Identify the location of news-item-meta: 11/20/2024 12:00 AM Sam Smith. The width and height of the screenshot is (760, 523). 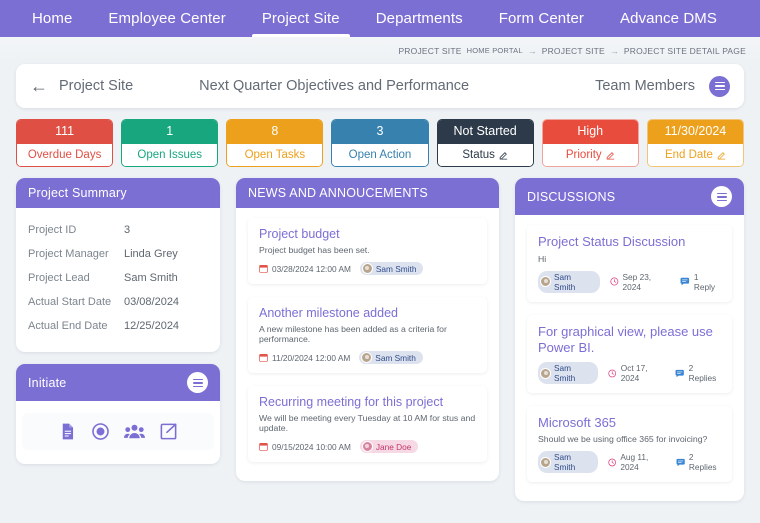
(367, 358).